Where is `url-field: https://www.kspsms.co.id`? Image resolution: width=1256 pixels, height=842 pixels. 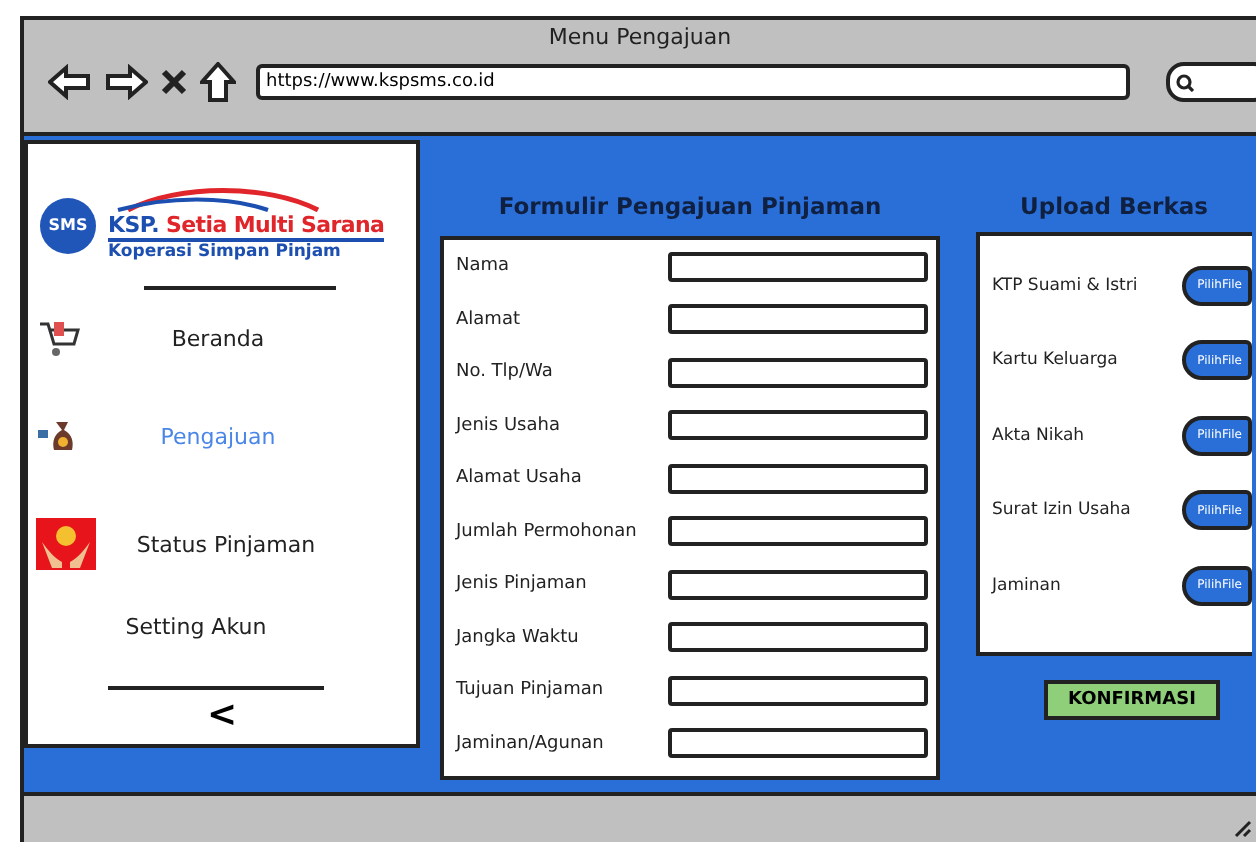 url-field: https://www.kspsms.co.id is located at coordinates (693, 82).